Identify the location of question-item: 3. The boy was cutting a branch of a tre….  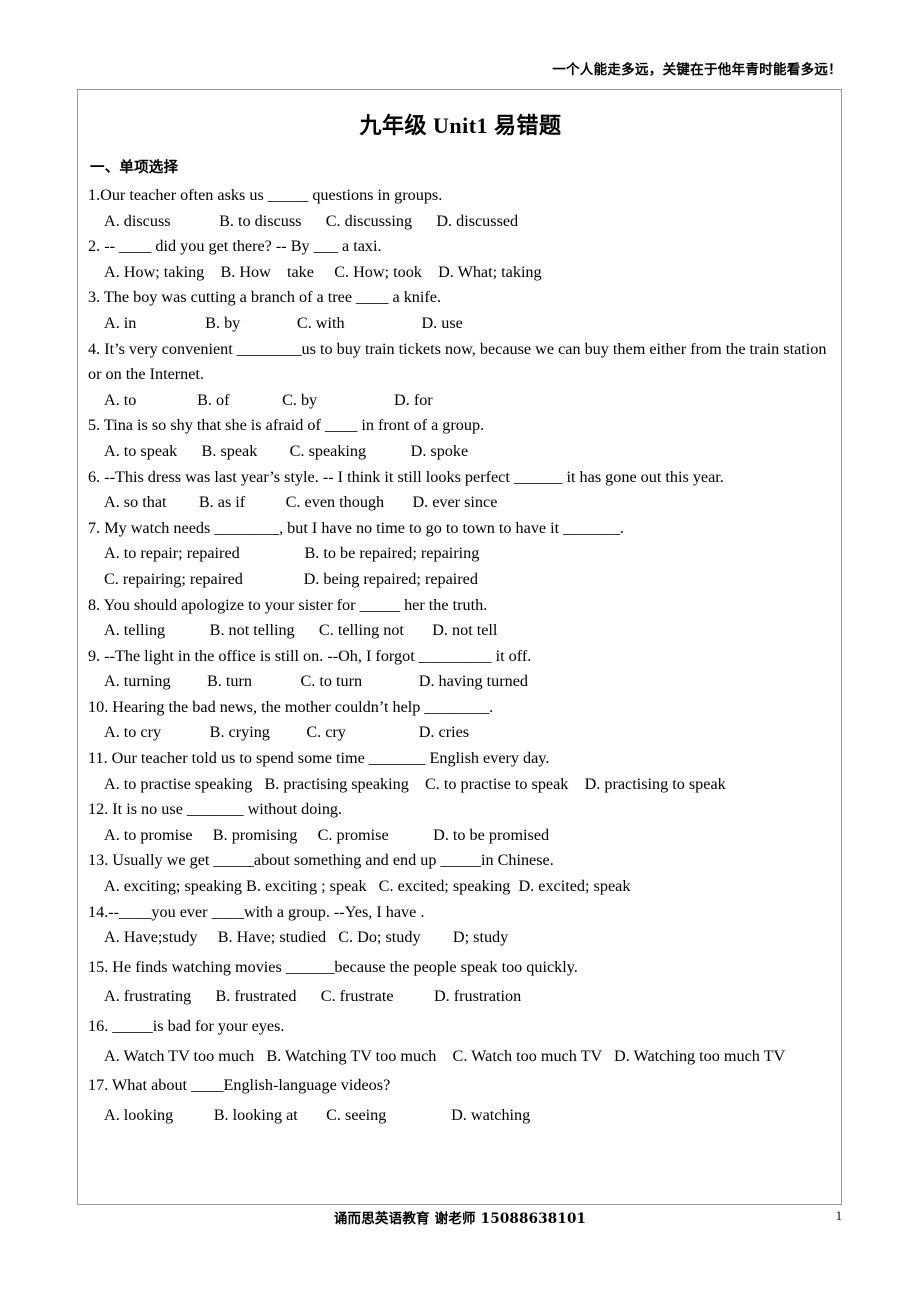
(460, 310).